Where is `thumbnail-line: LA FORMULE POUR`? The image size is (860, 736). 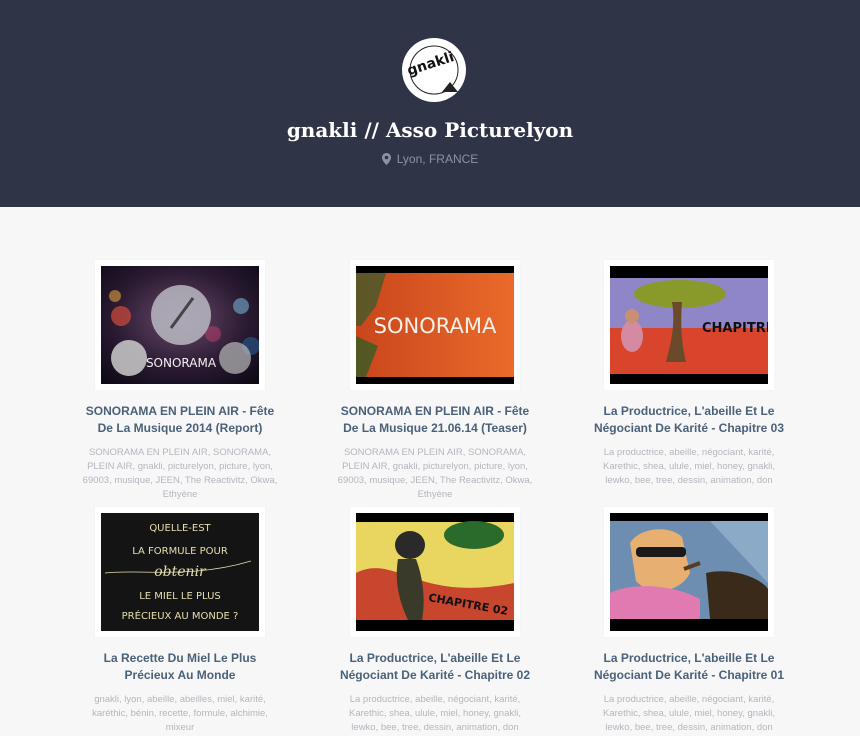 thumbnail-line: LA FORMULE POUR is located at coordinates (180, 551).